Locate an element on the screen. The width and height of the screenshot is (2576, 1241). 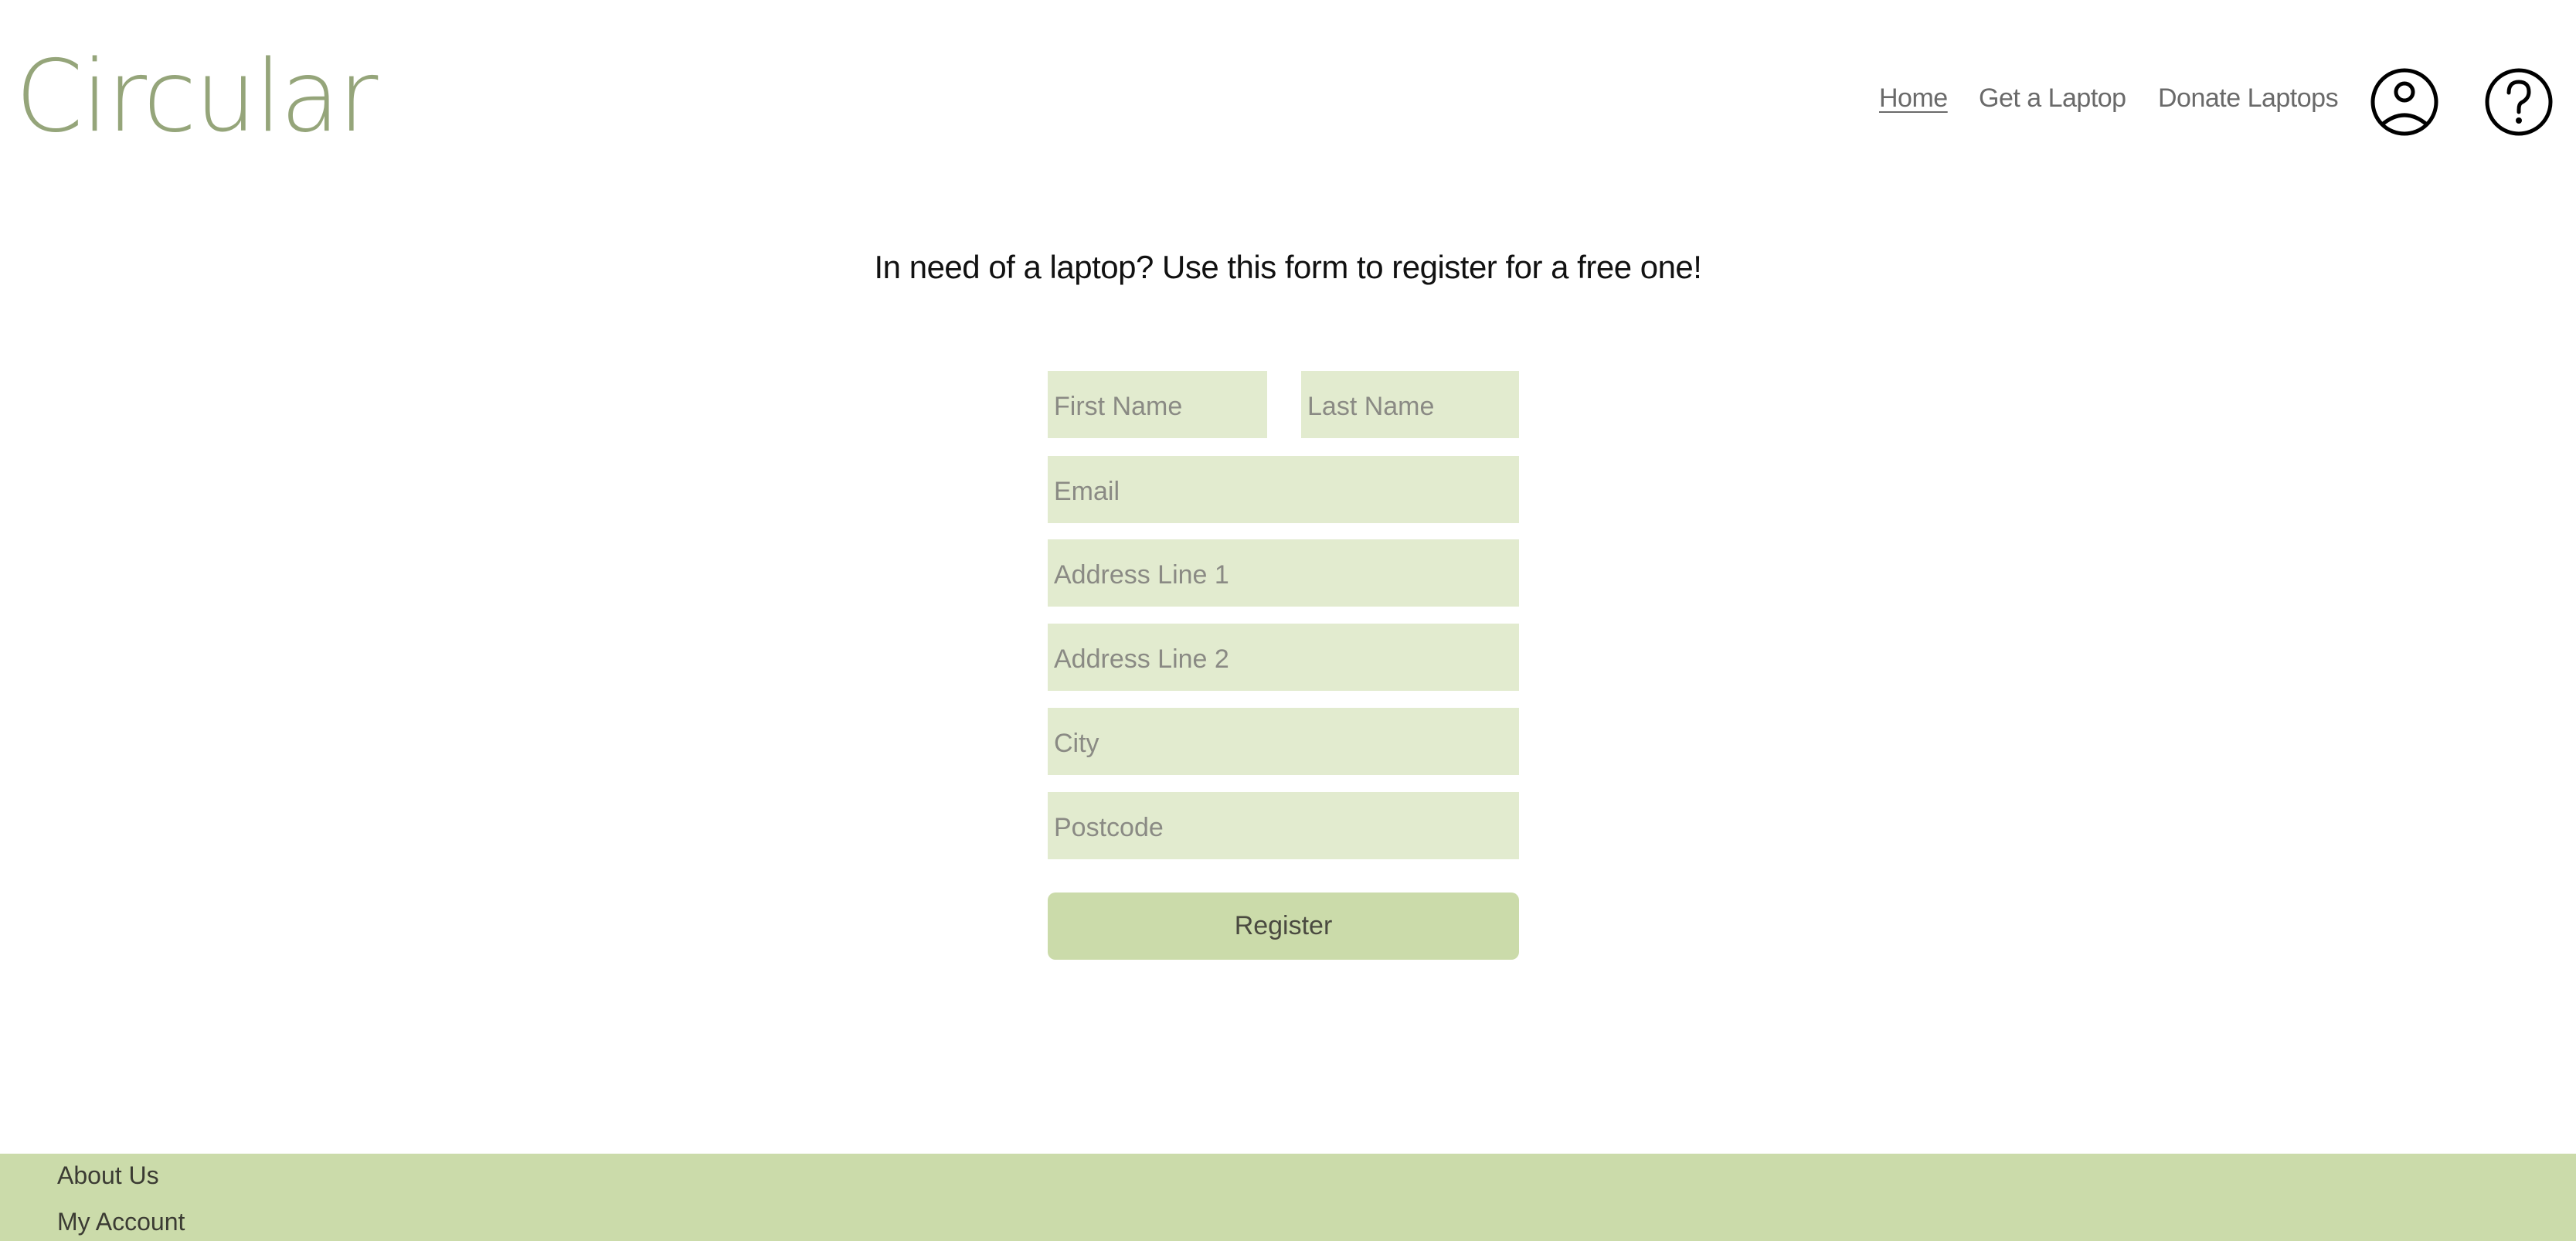
last-name-input is located at coordinates (1410, 404).